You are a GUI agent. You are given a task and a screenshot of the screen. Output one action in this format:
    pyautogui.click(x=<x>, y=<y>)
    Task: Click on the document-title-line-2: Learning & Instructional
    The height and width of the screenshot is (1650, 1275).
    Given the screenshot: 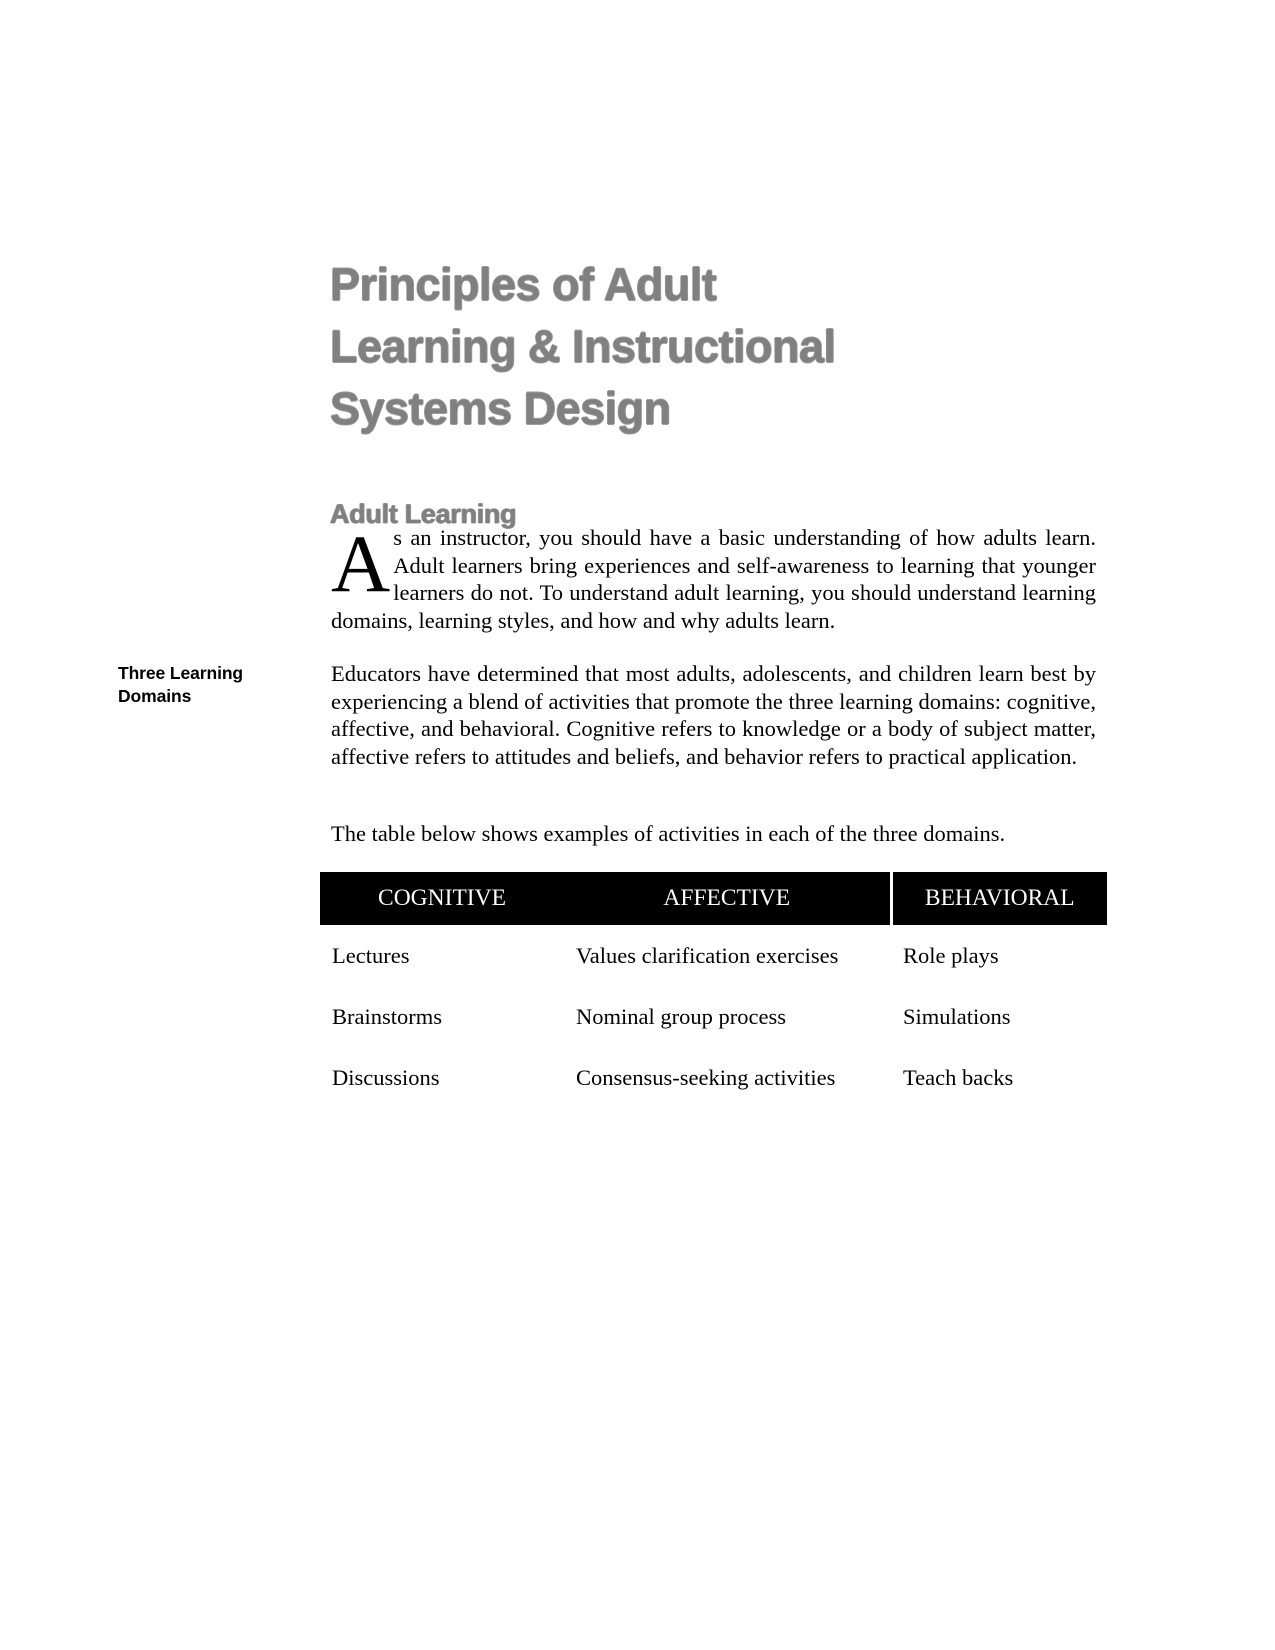 What is the action you would take?
    pyautogui.click(x=583, y=347)
    